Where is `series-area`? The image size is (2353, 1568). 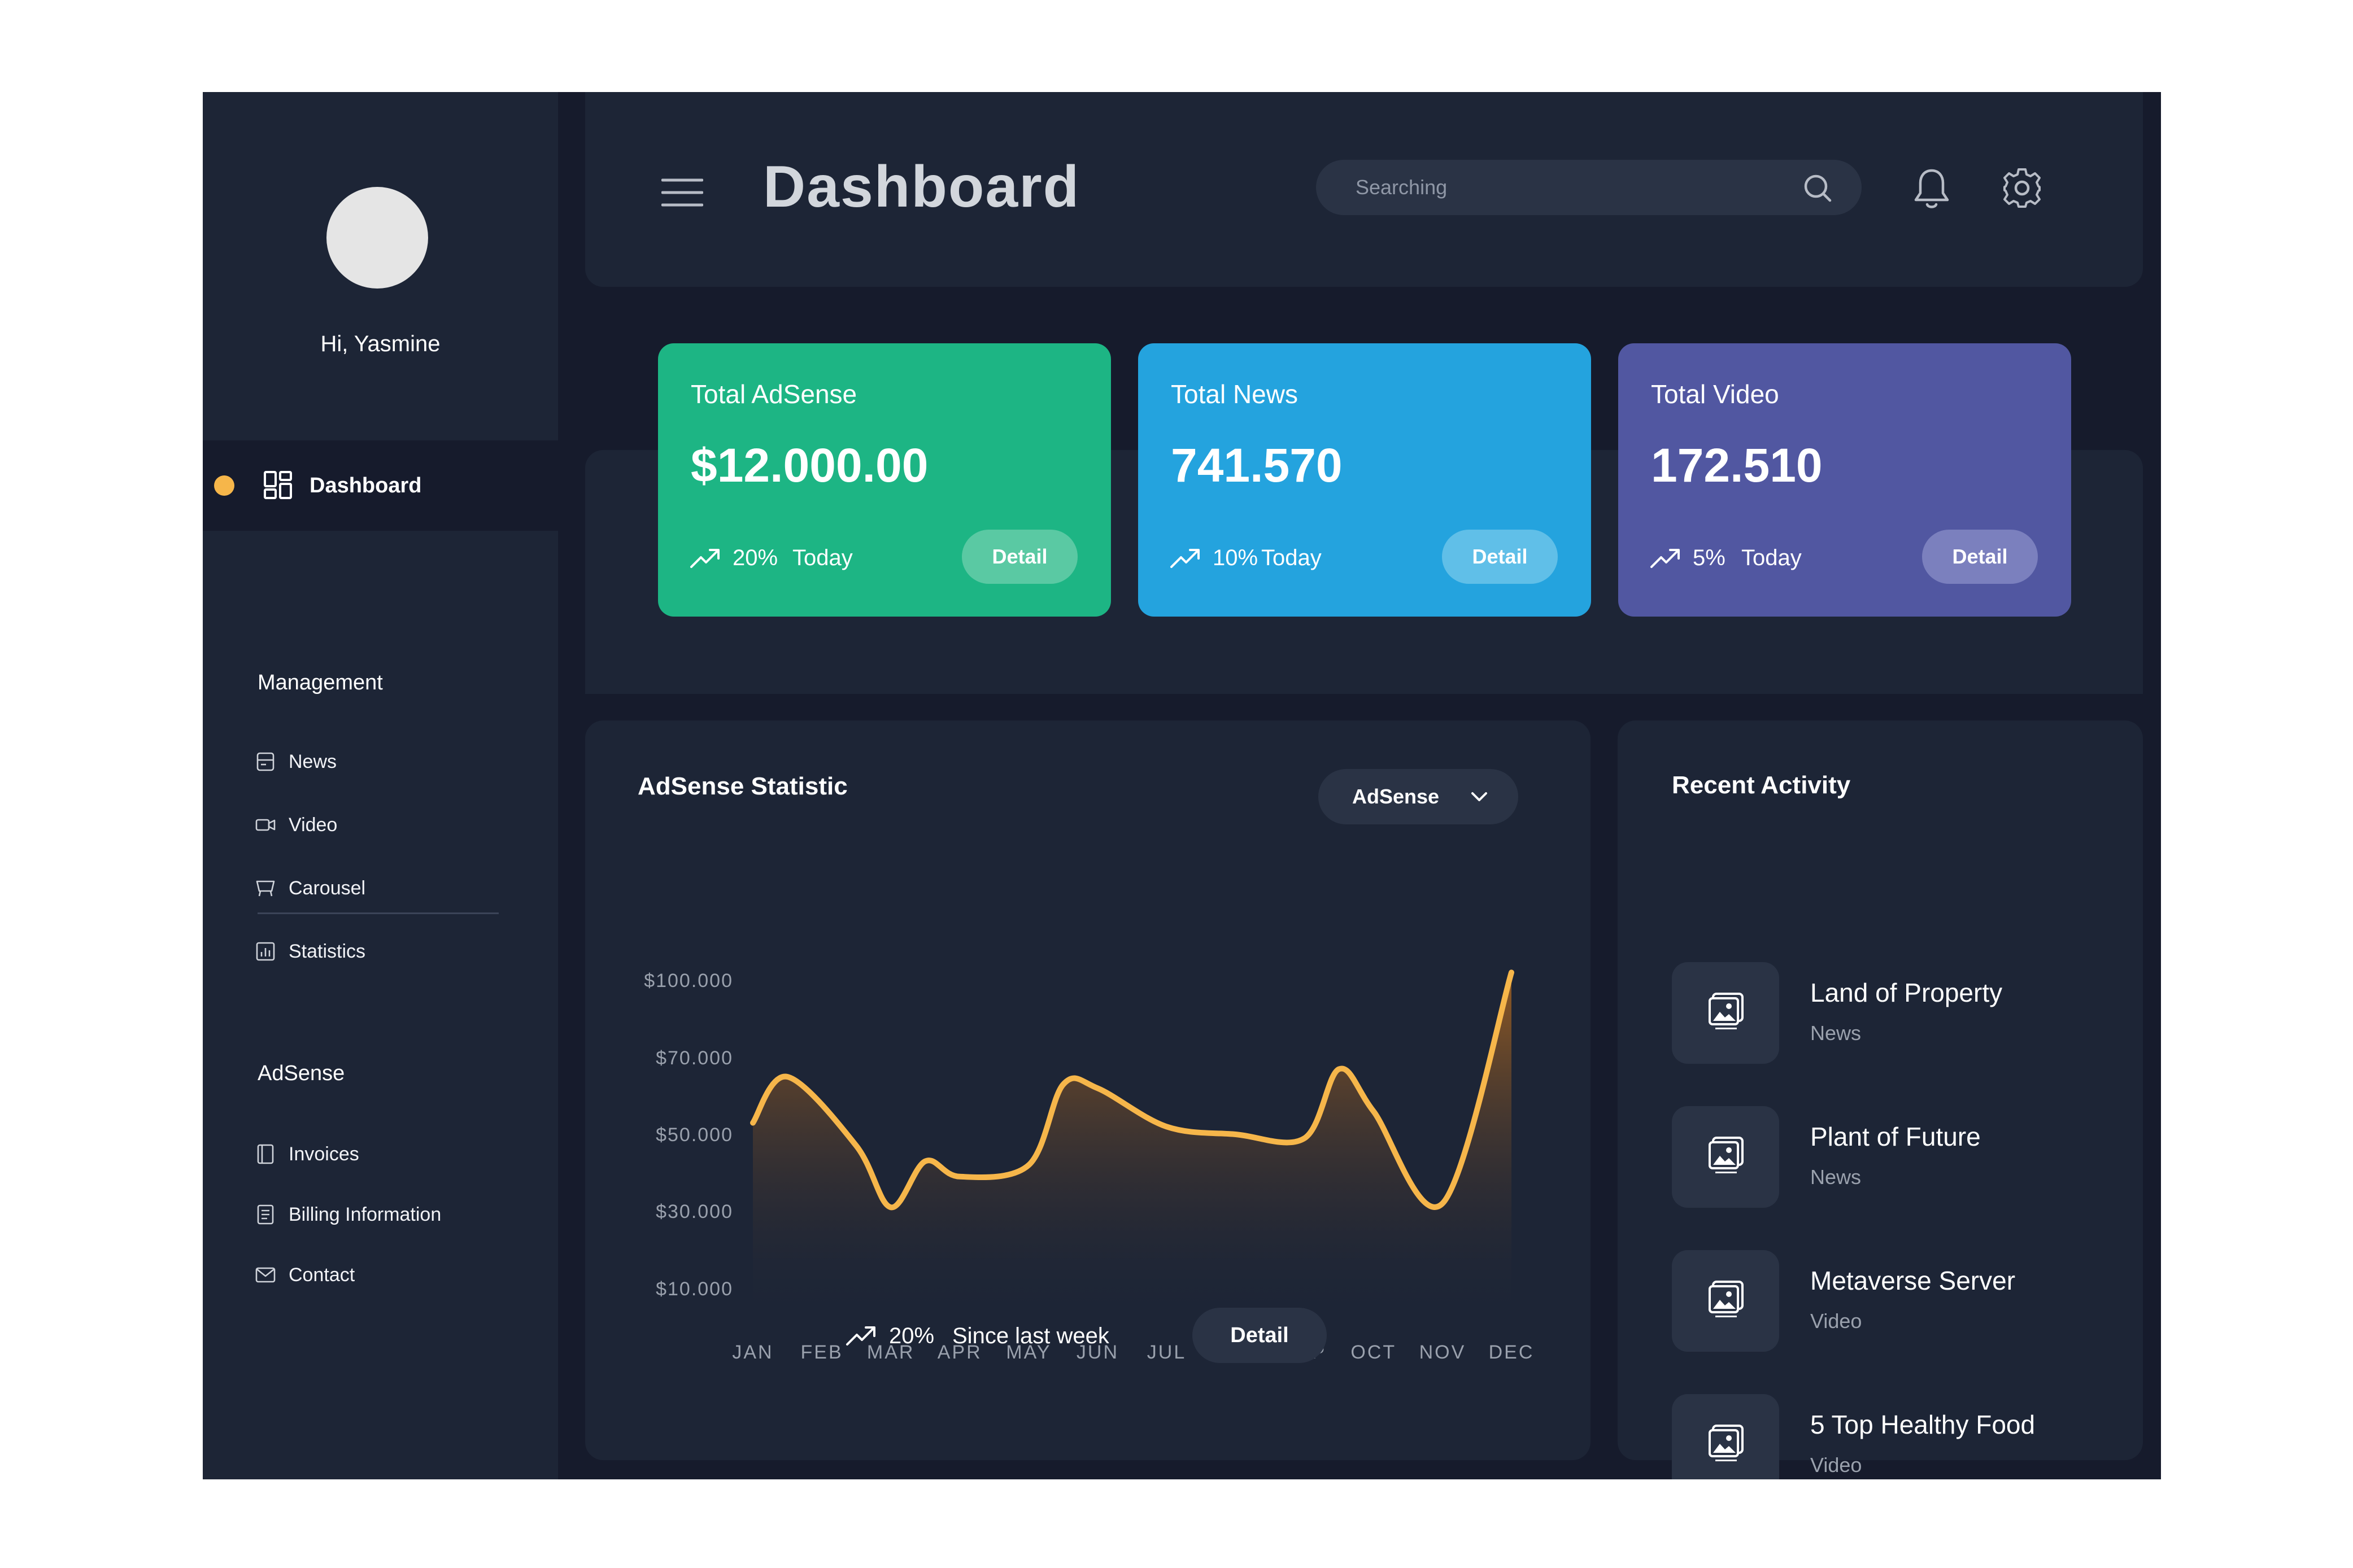
series-area is located at coordinates (1132, 1145).